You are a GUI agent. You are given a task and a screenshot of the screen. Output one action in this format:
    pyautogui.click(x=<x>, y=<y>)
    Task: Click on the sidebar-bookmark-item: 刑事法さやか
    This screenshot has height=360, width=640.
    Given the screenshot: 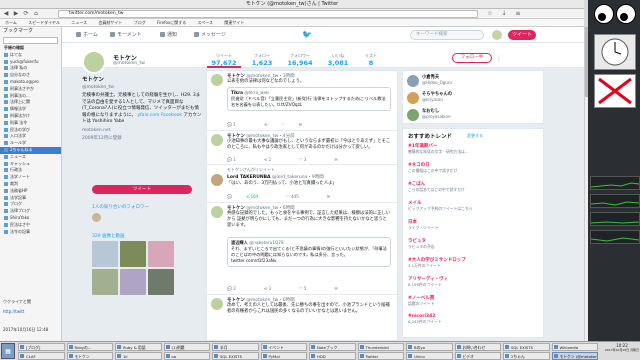 What is the action you would take?
    pyautogui.click(x=30, y=89)
    